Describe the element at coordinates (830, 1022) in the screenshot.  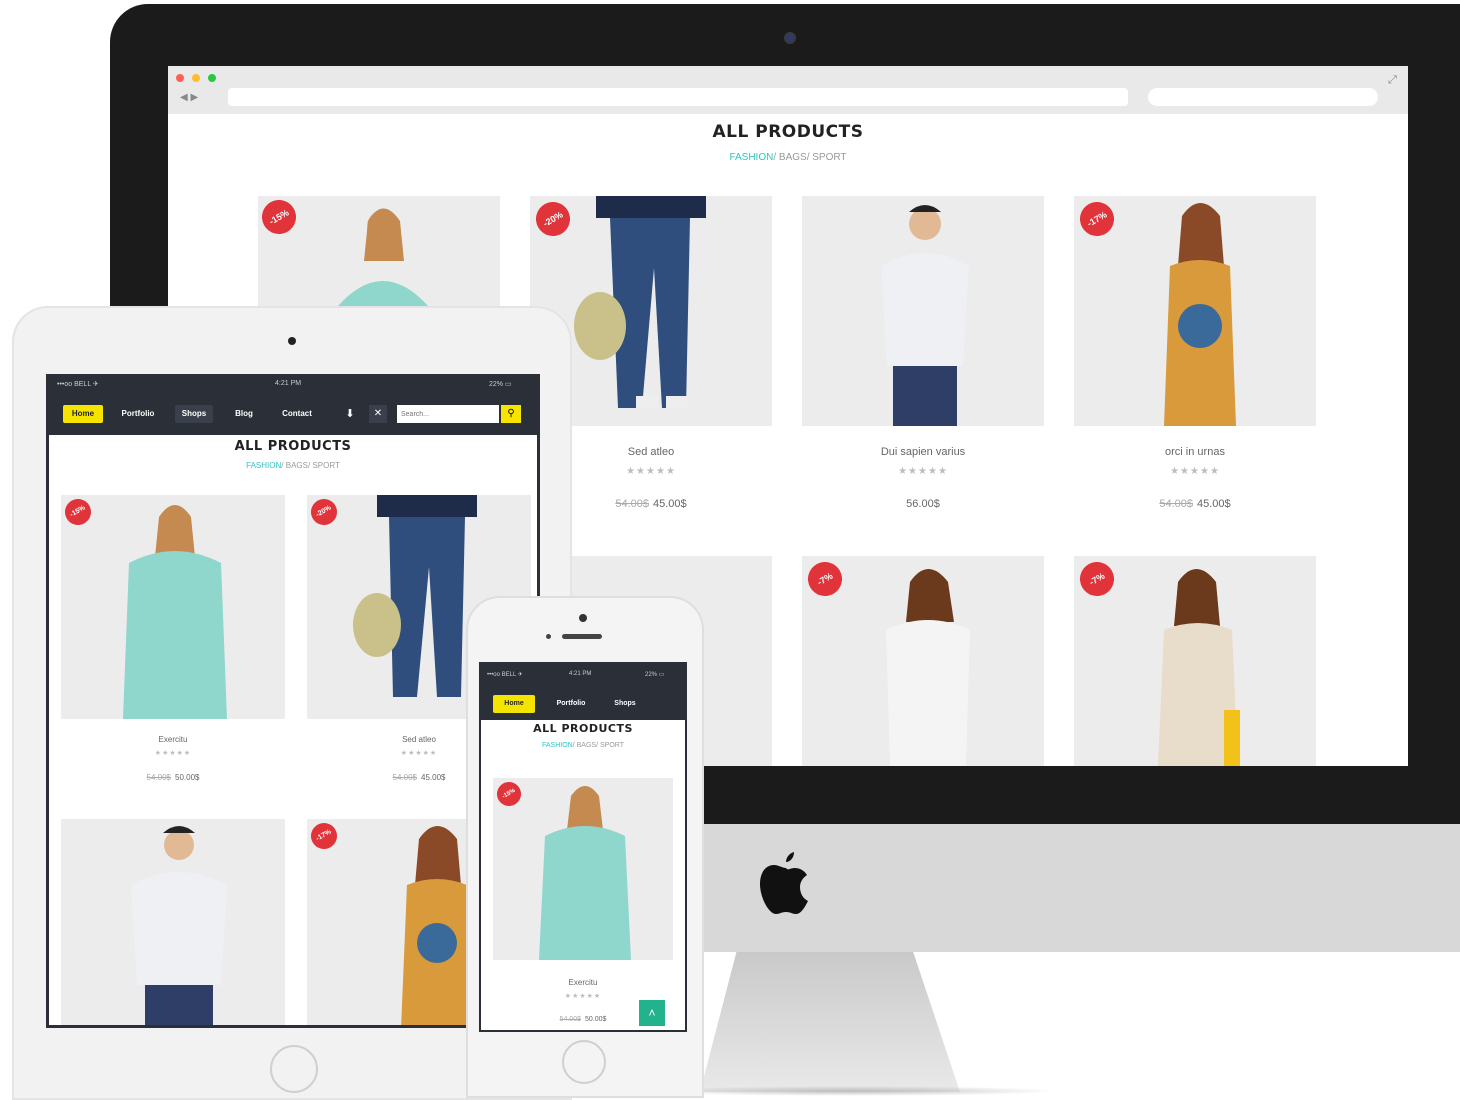
I see `imac-stand` at that location.